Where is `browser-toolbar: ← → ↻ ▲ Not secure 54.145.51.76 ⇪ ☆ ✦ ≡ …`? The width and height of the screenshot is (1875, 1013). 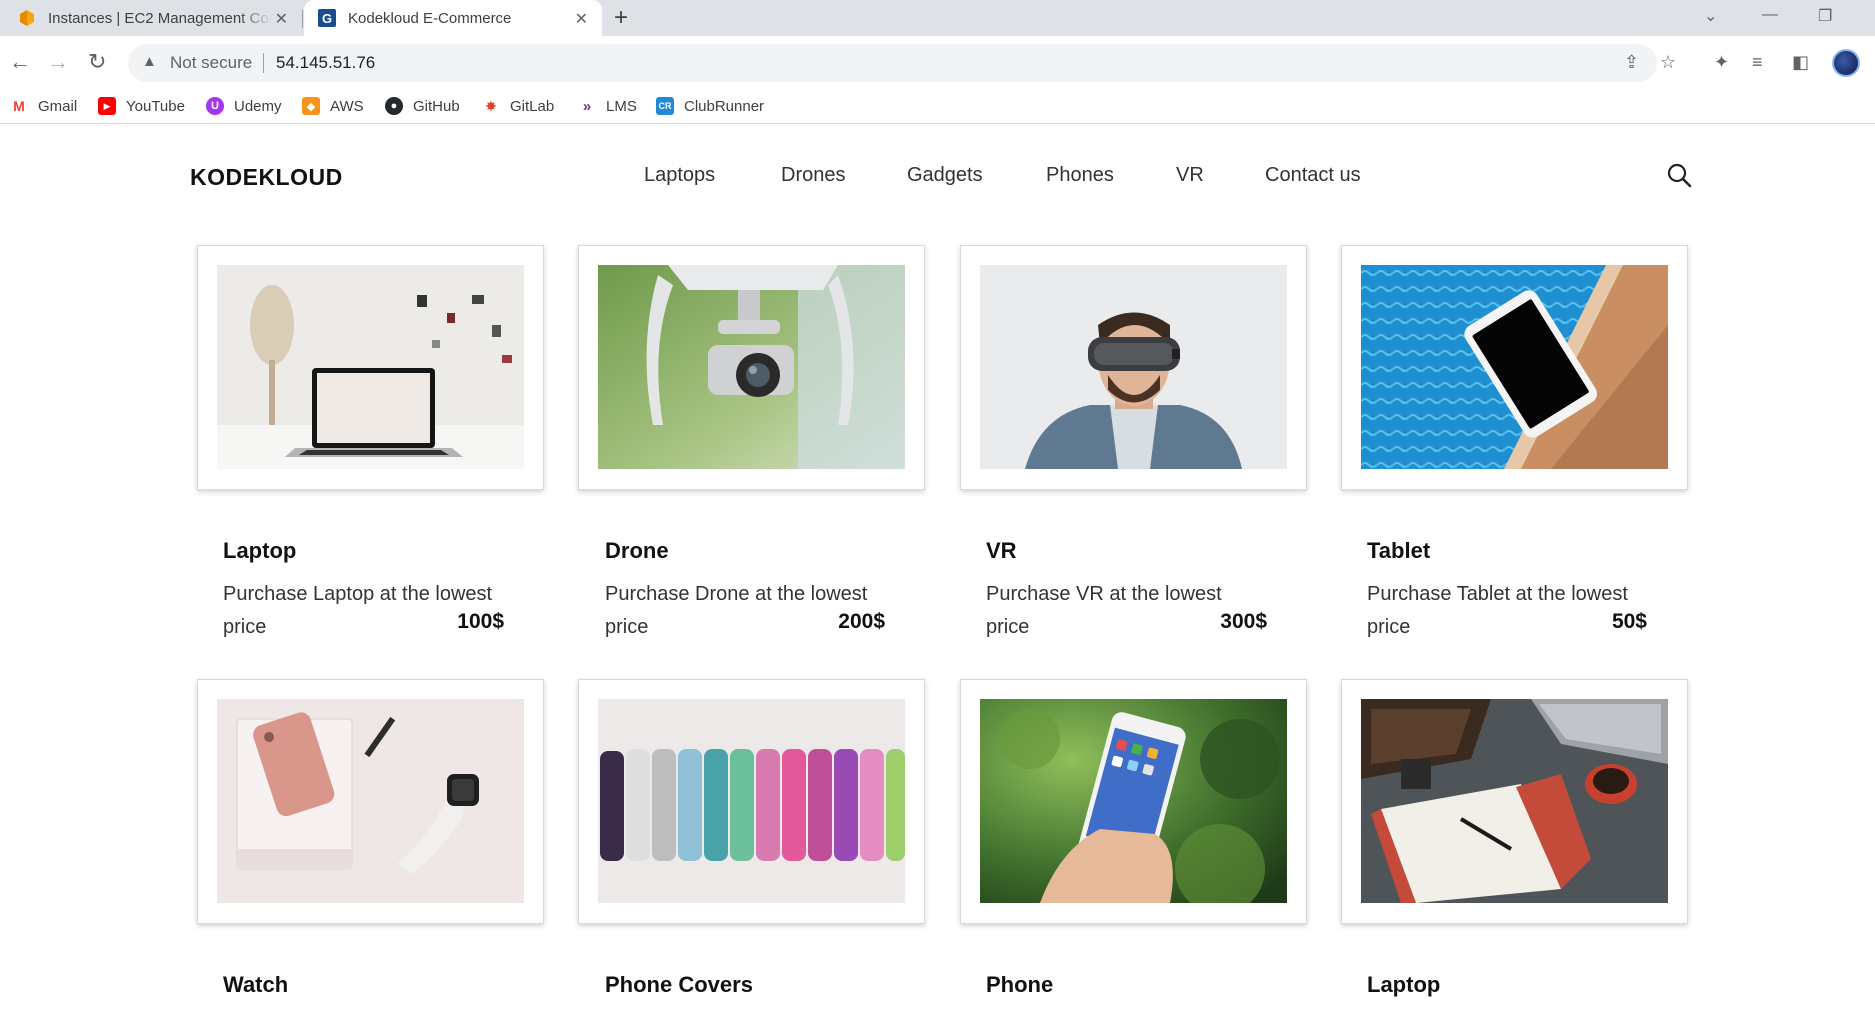 browser-toolbar: ← → ↻ ▲ Not secure 54.145.51.76 ⇪ ☆ ✦ ≡ … is located at coordinates (937, 63).